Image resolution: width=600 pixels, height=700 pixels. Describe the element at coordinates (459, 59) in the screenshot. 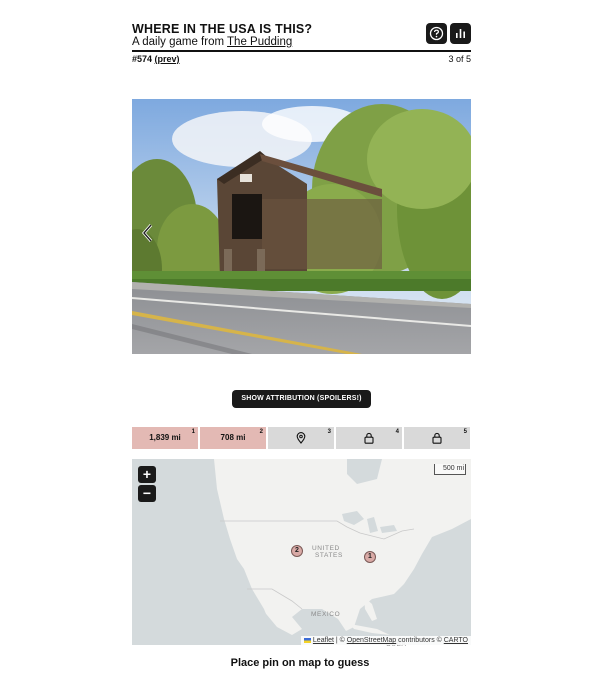

I see `photo-pagination: 3 of 5` at that location.